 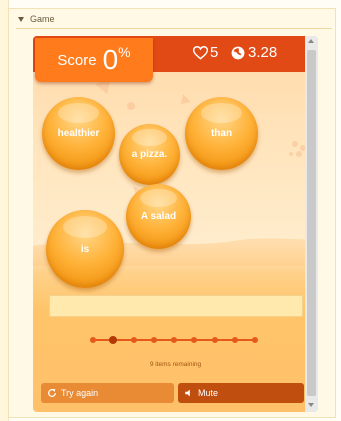 I want to click on timer: 3.28, so click(x=254, y=52).